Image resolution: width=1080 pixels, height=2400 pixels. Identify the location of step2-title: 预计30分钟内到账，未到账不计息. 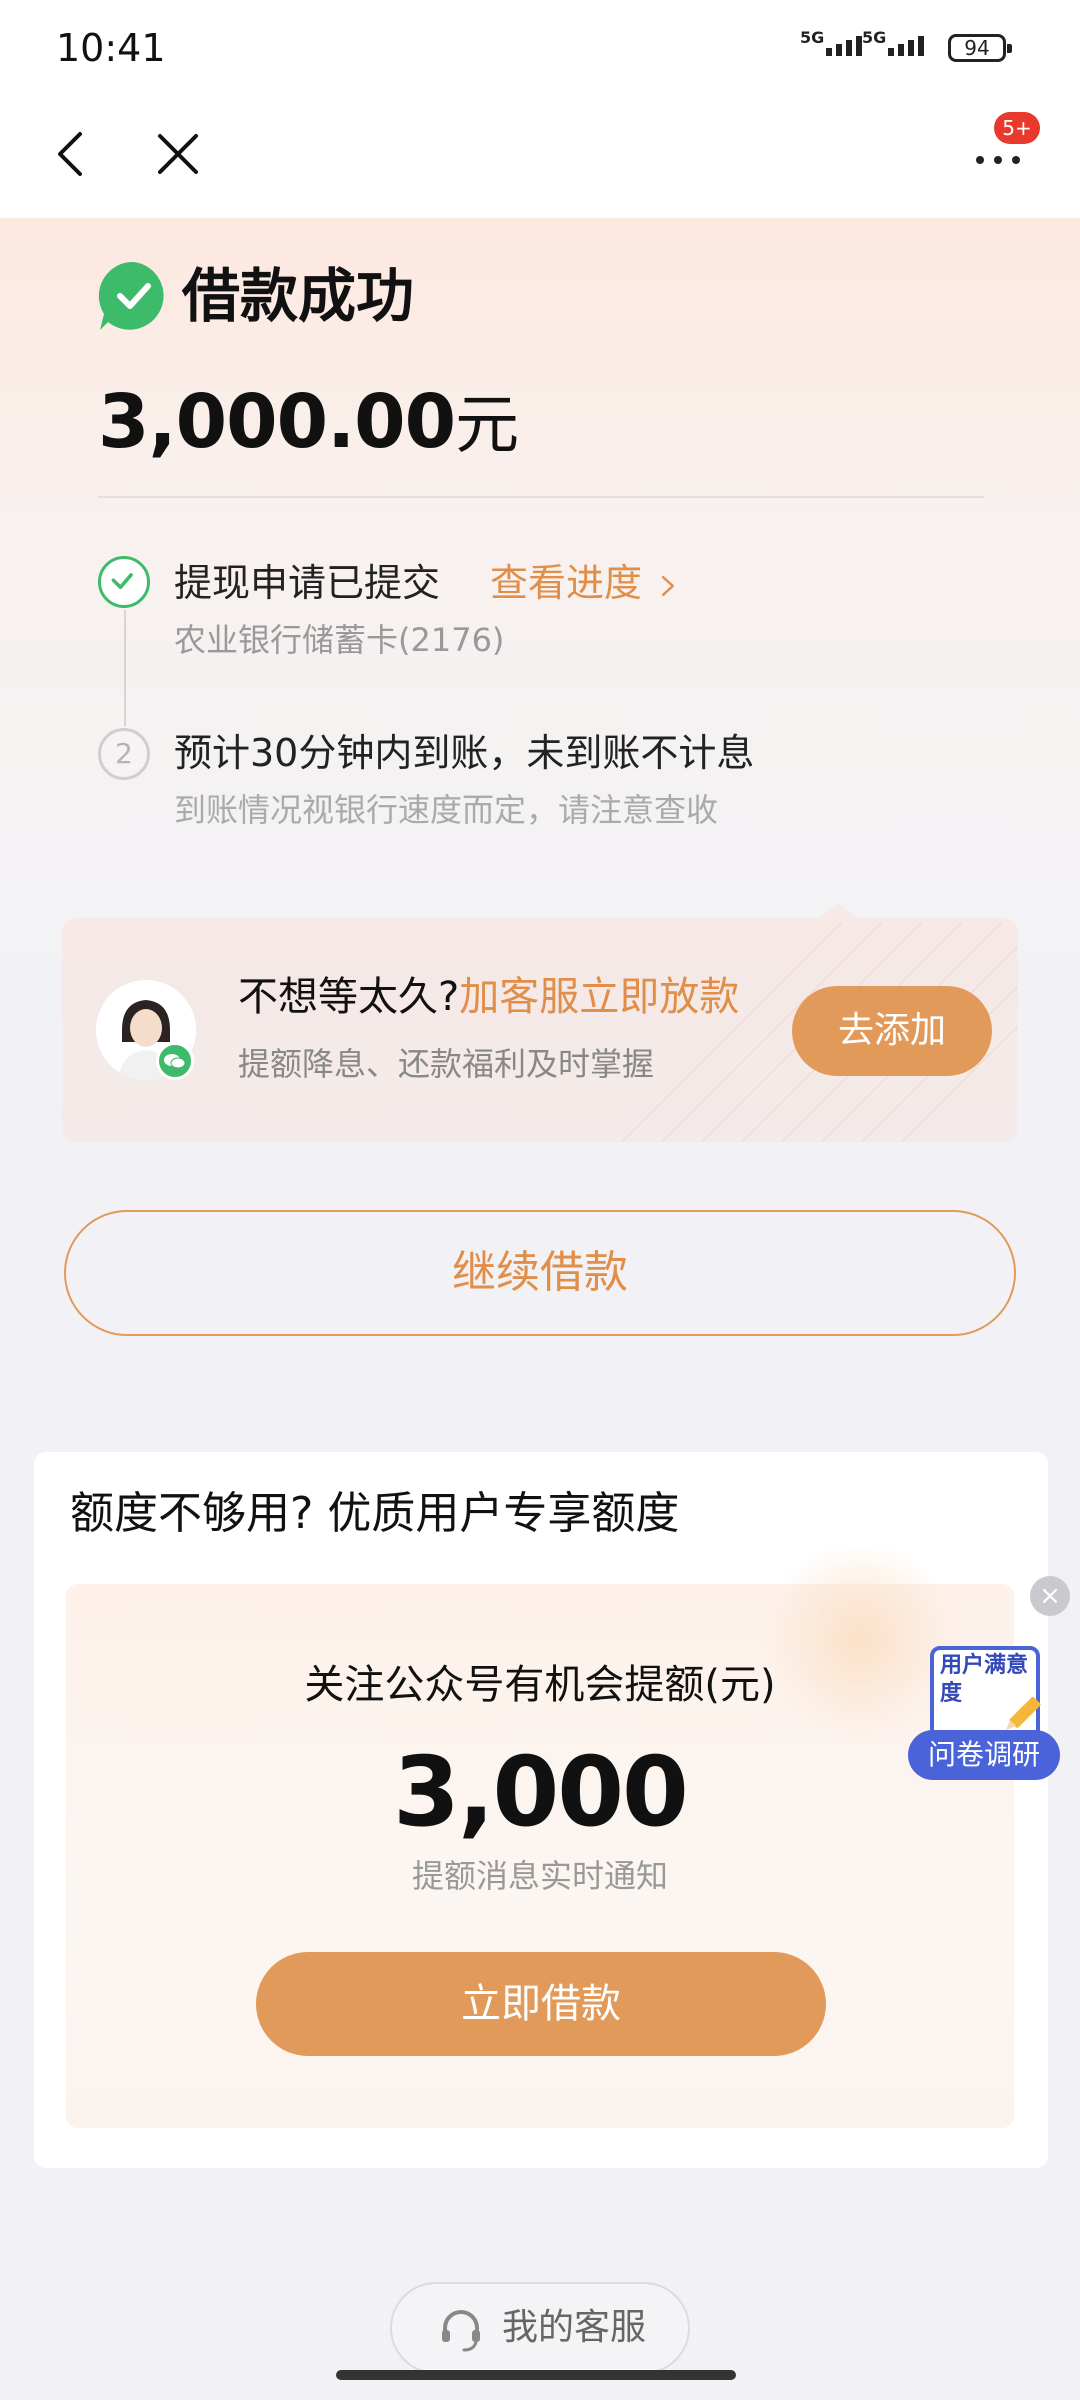
(464, 753).